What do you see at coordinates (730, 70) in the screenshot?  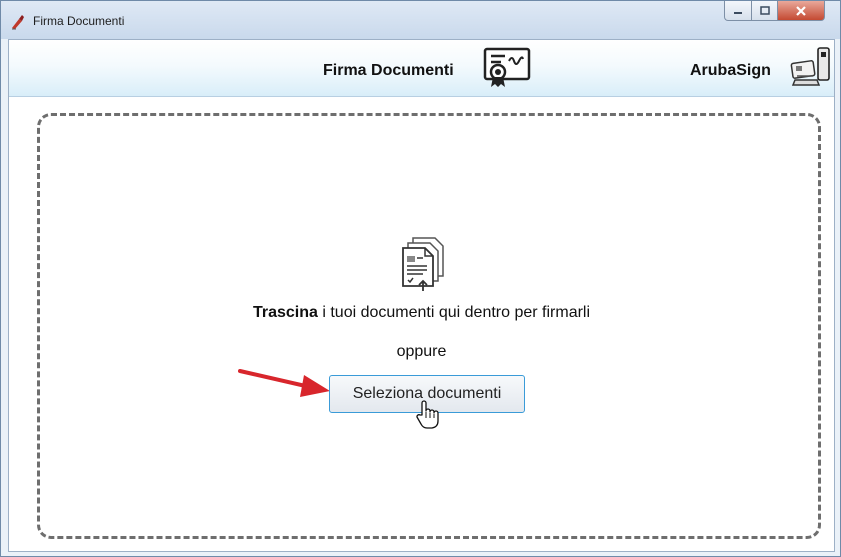 I see `header-brand: ArubaSign` at bounding box center [730, 70].